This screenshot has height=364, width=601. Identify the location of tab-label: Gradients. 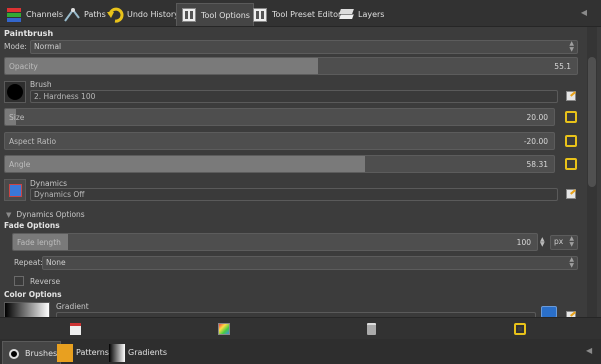
(147, 352).